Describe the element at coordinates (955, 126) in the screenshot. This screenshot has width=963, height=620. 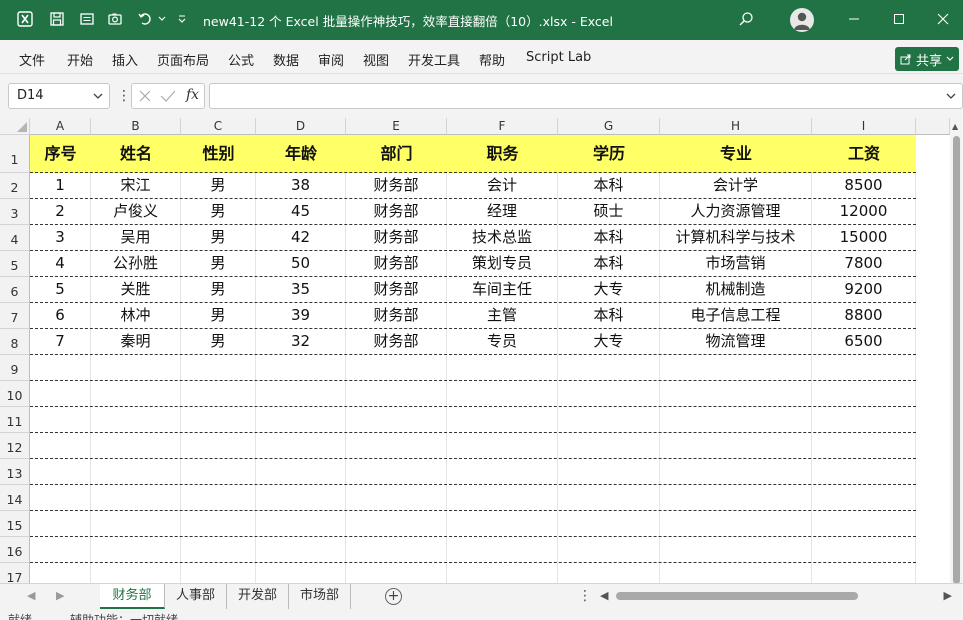
I see `scroll-up-icon: ▲` at that location.